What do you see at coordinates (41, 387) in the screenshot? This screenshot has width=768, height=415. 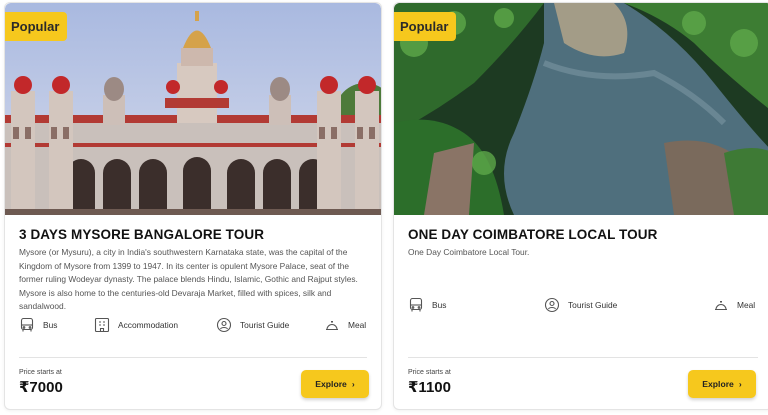 I see `price-value: ₹7000` at bounding box center [41, 387].